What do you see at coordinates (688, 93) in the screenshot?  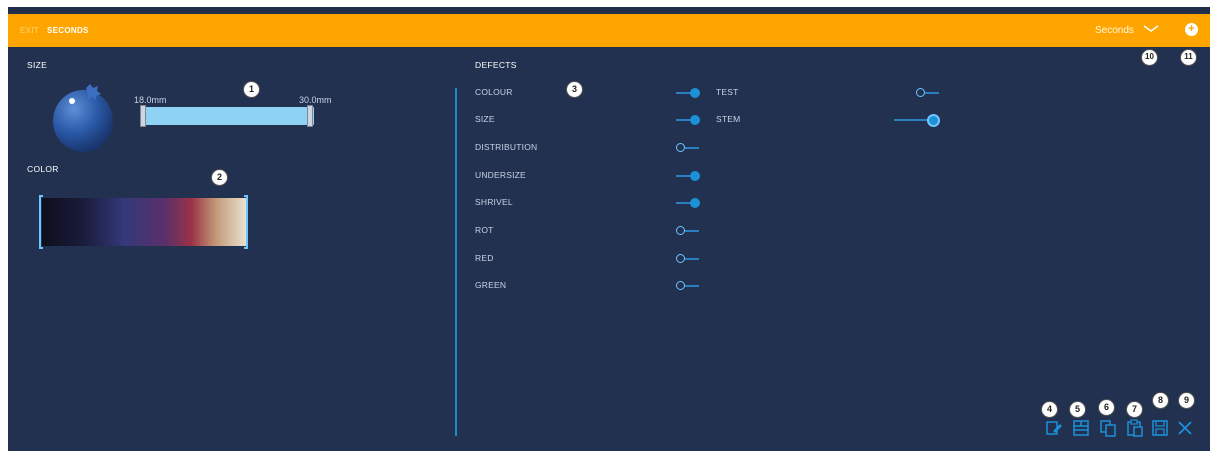 I see `toggle-colour` at bounding box center [688, 93].